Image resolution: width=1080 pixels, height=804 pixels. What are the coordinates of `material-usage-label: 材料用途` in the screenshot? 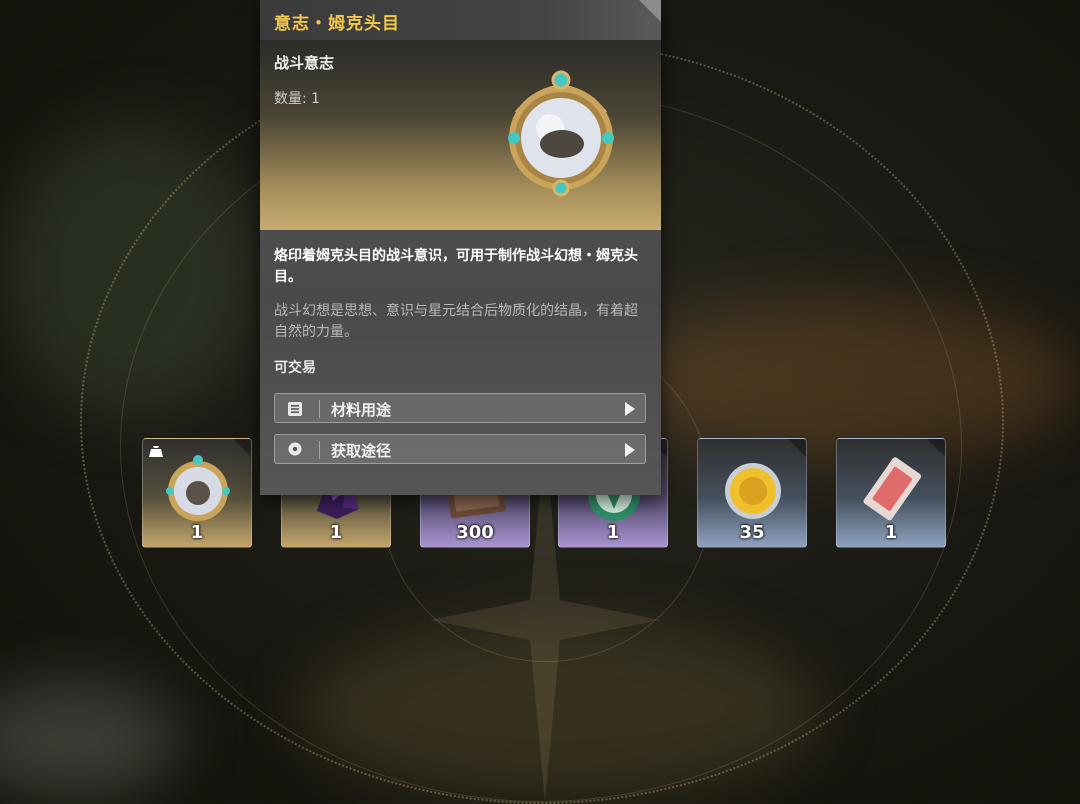 It's located at (361, 410).